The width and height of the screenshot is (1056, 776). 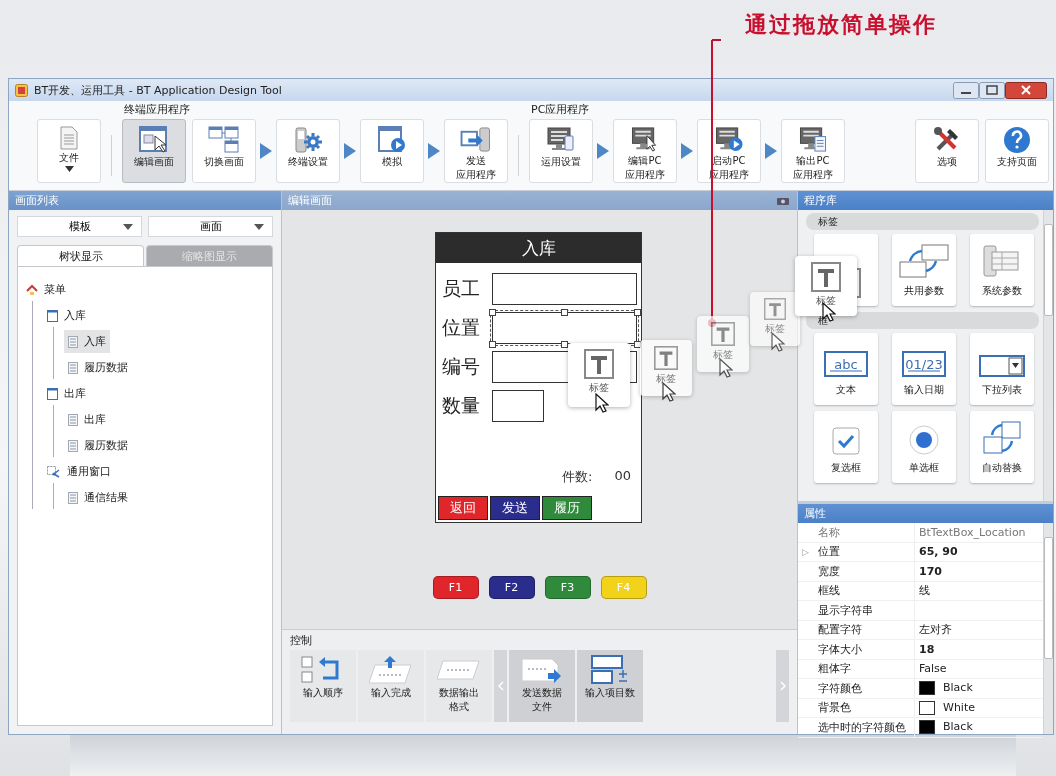 What do you see at coordinates (461, 366) in the screenshot?
I see `field-label: 编号` at bounding box center [461, 366].